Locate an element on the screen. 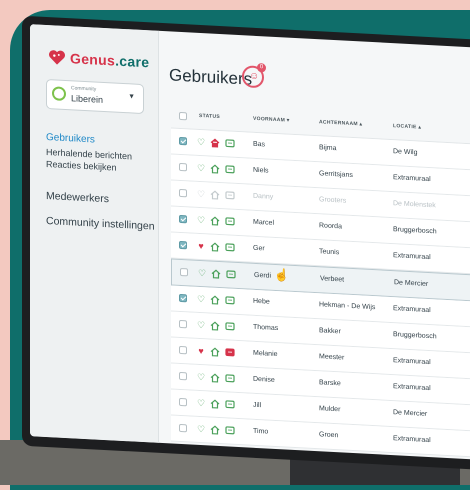  brand-logo: Genus.care is located at coordinates (98, 59).